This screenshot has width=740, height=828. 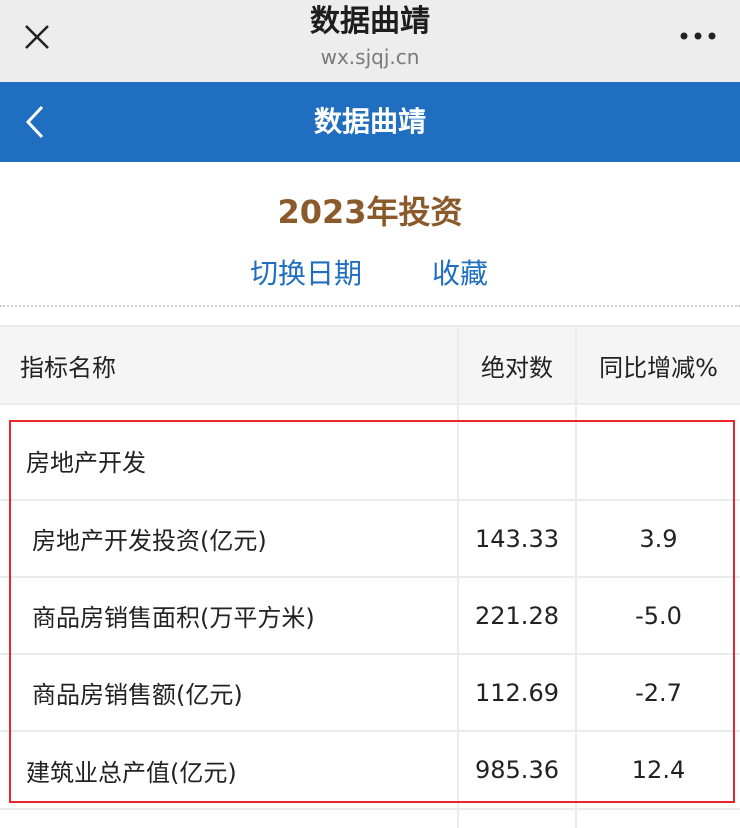 I want to click on browser-url: wx.sjqj.cn, so click(x=370, y=57).